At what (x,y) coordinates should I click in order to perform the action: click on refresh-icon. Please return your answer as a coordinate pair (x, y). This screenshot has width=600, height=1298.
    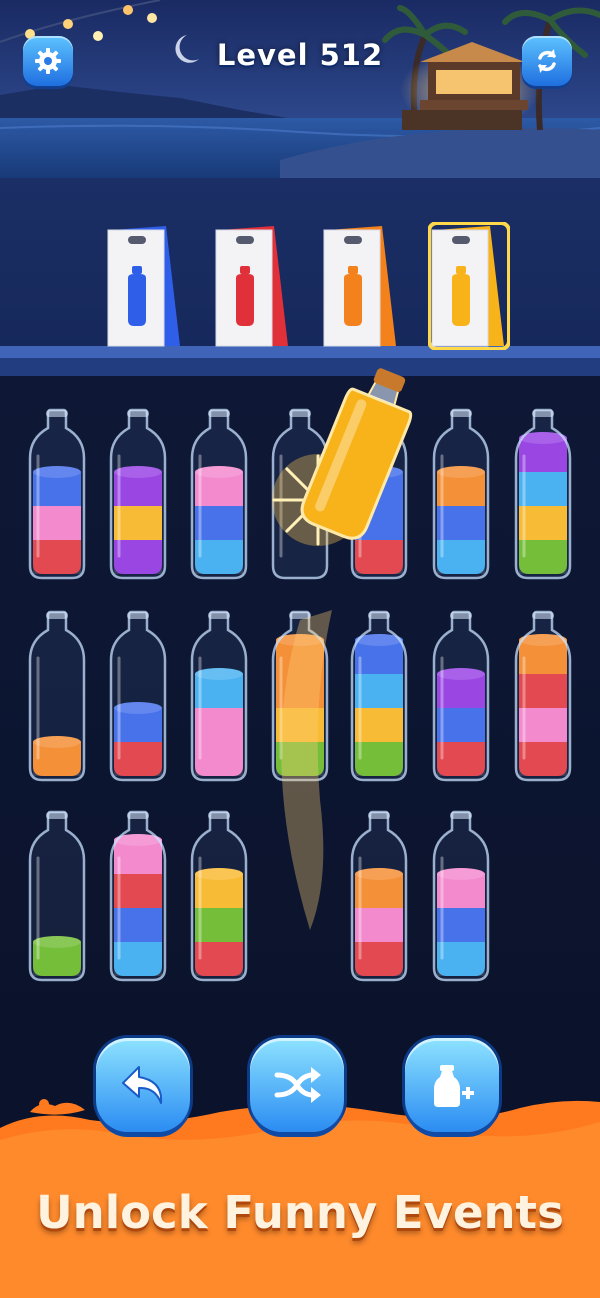
    Looking at the image, I should click on (547, 61).